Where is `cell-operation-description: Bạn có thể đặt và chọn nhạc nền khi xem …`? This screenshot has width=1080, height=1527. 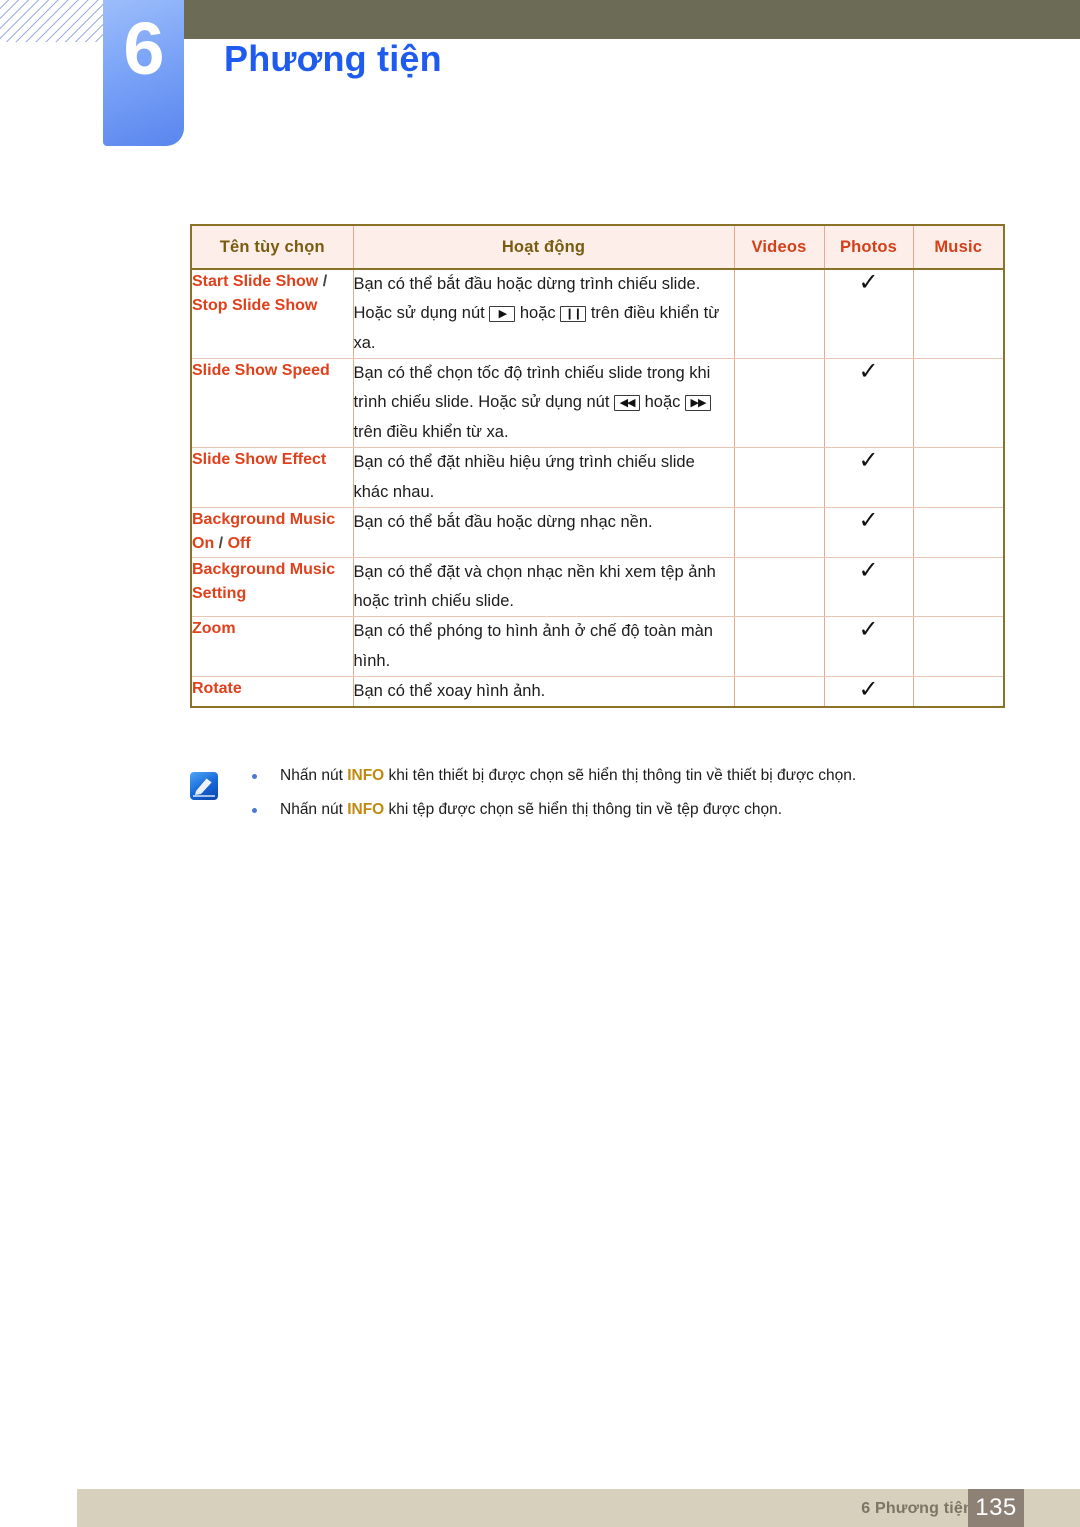
cell-operation-description: Bạn có thể đặt và chọn nhạc nền khi xem … is located at coordinates (543, 587).